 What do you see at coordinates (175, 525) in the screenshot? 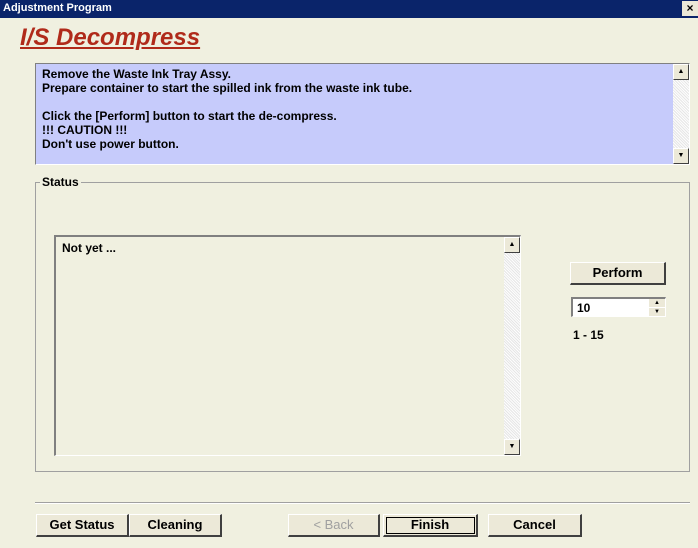
I see `cleaning-button: Cleaning` at bounding box center [175, 525].